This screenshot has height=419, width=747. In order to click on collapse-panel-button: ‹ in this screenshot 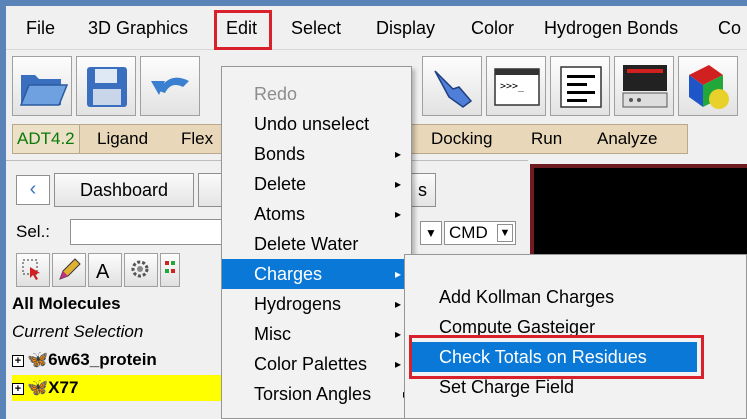, I will do `click(33, 190)`.